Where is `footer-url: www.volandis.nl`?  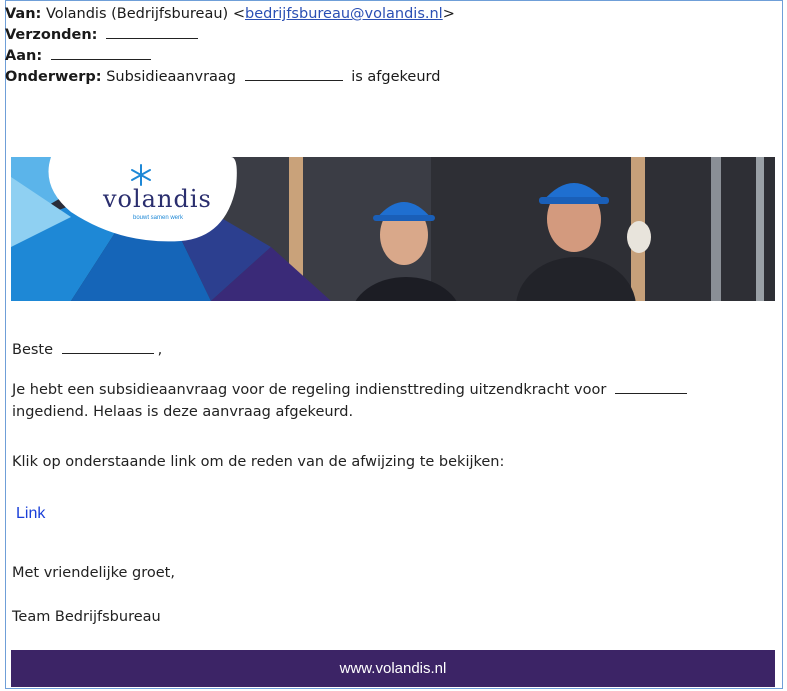 footer-url: www.volandis.nl is located at coordinates (393, 668).